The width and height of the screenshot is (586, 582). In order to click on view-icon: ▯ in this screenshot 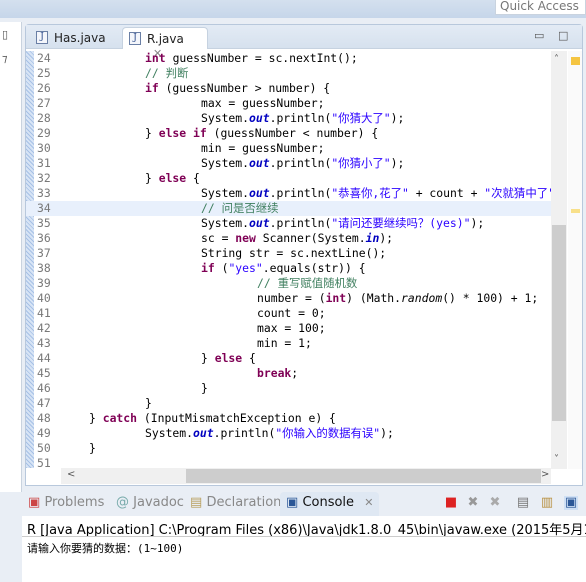, I will do `click(5, 34)`.